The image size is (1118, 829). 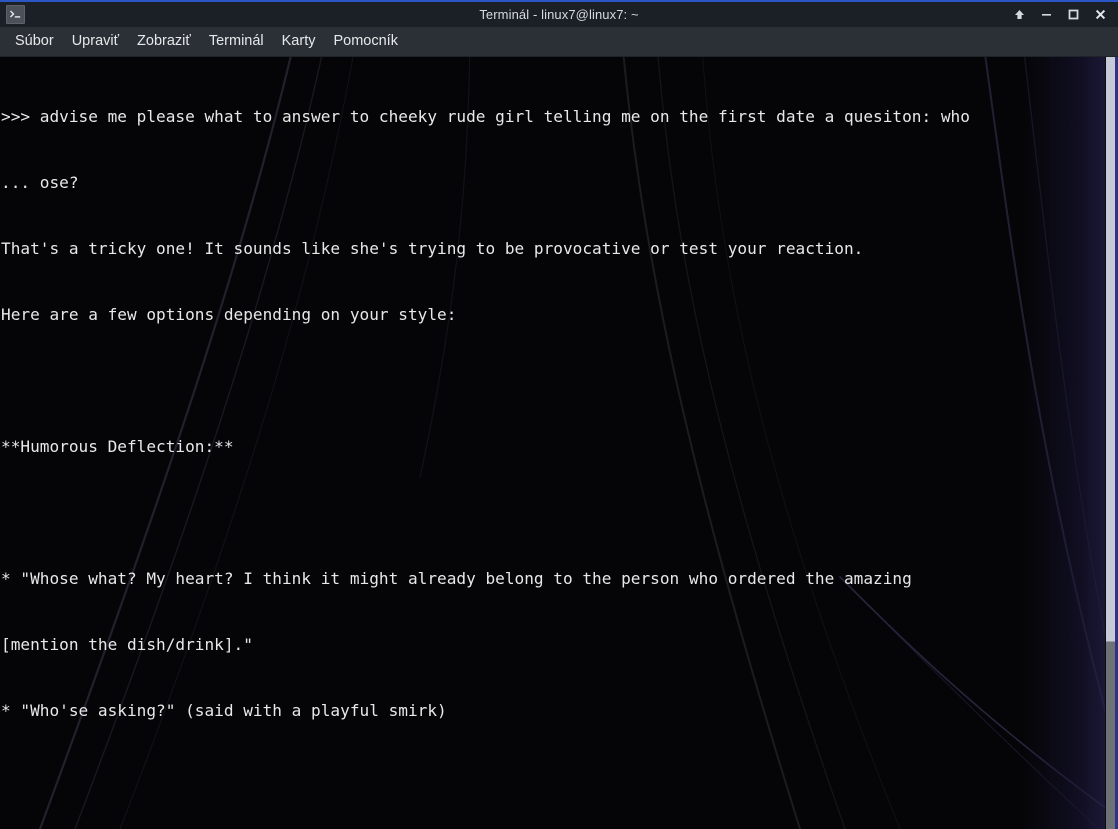 What do you see at coordinates (365, 41) in the screenshot?
I see `menu-help: Pomocník` at bounding box center [365, 41].